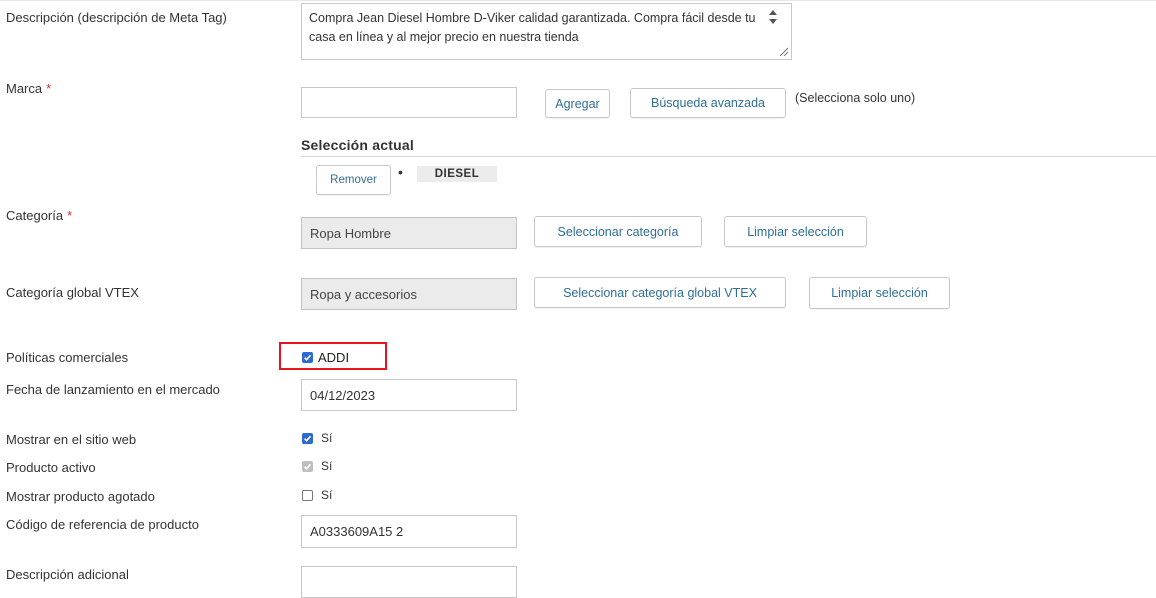  What do you see at coordinates (343, 395) in the screenshot?
I see `release-date-value: 04/12/2023` at bounding box center [343, 395].